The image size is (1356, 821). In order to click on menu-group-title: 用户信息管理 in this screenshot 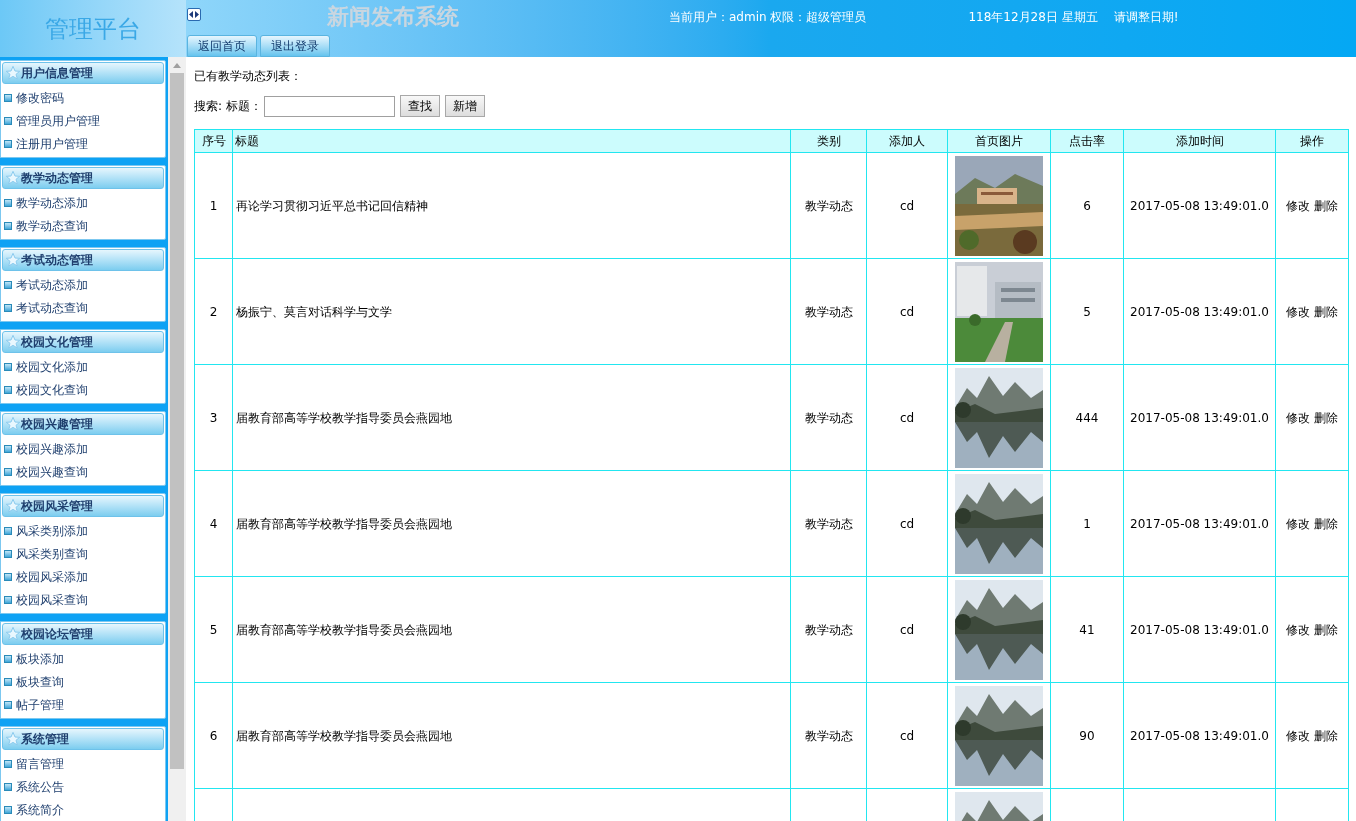, I will do `click(57, 73)`.